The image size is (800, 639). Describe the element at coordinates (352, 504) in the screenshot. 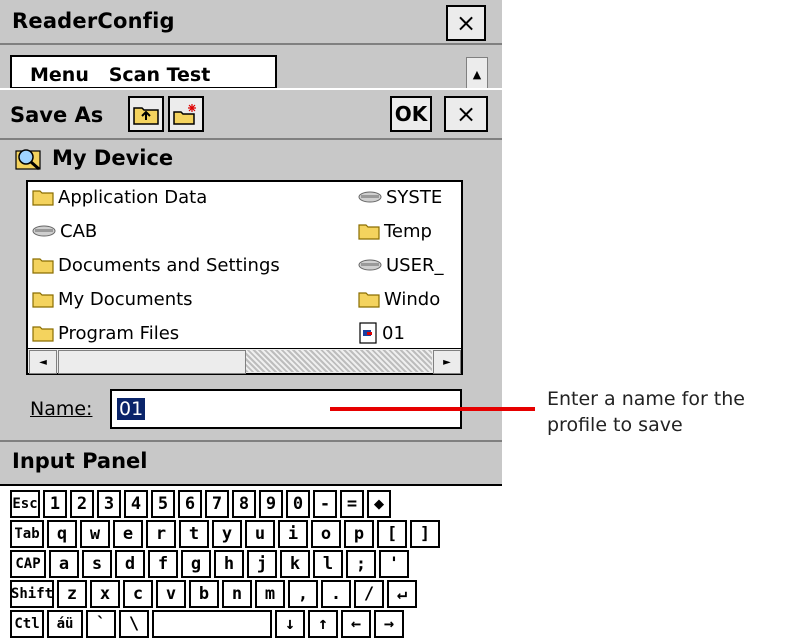

I see `key: =` at that location.